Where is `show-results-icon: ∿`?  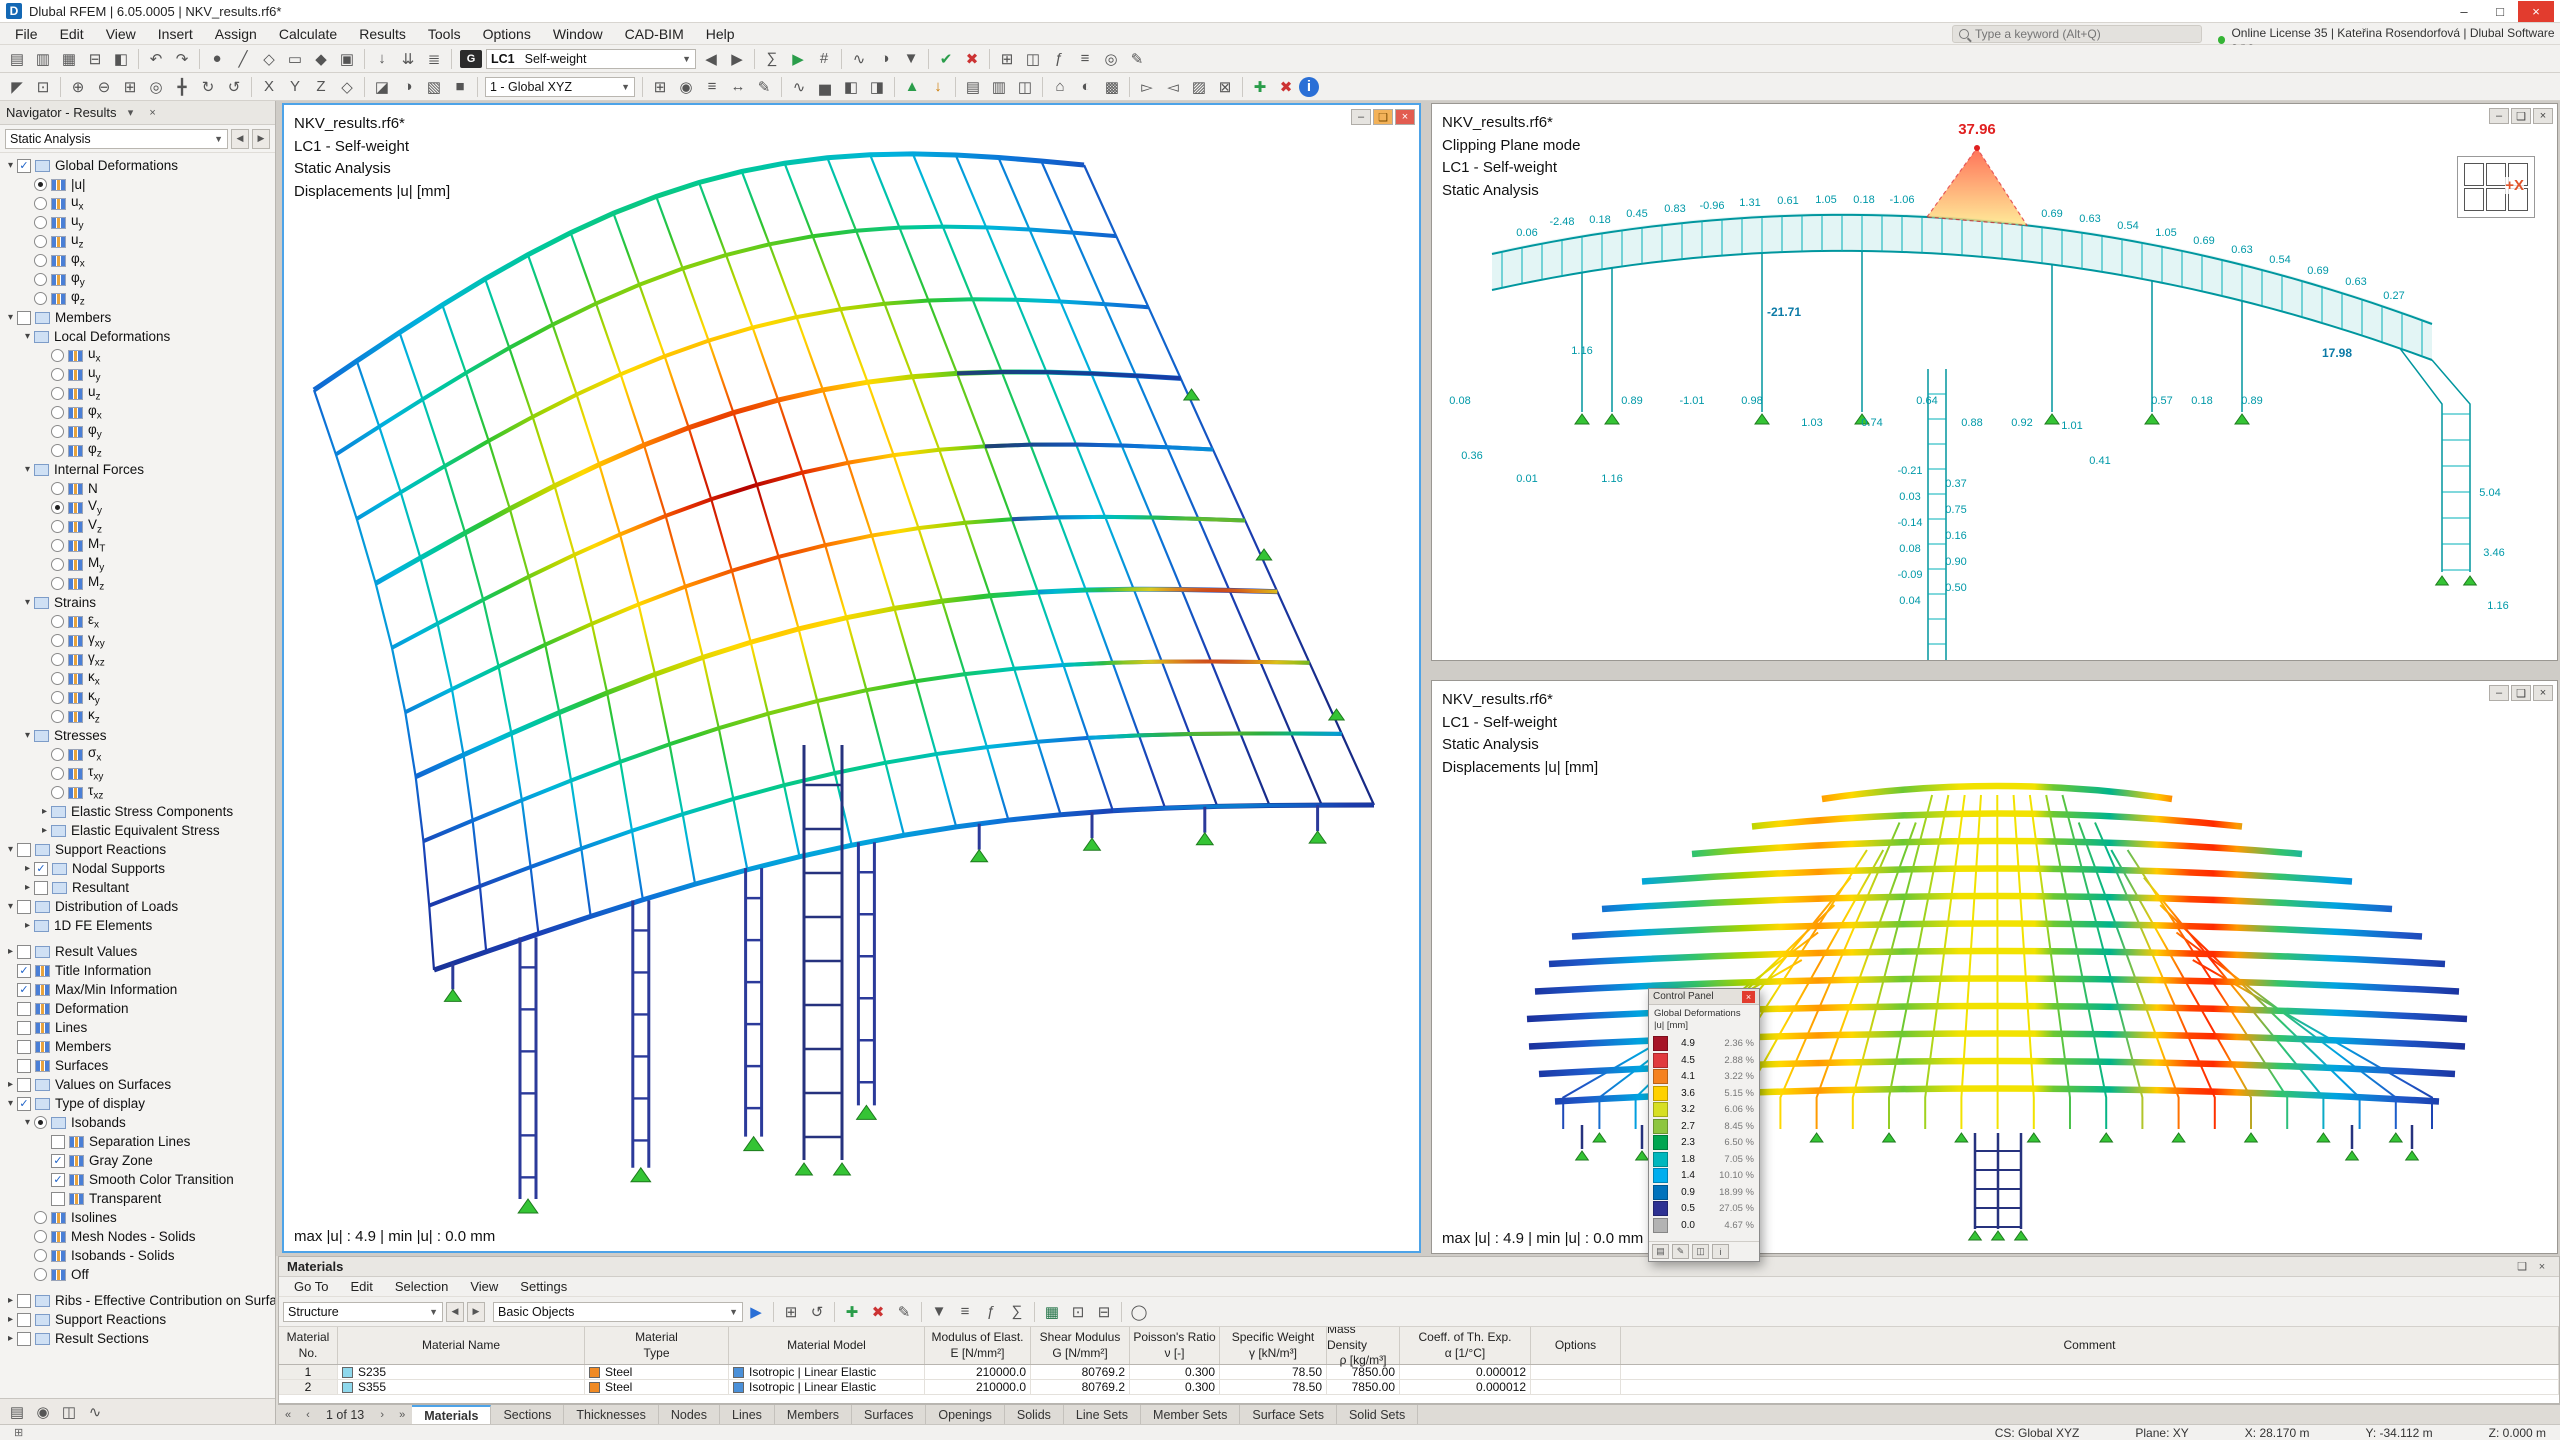 show-results-icon: ∿ is located at coordinates (859, 59).